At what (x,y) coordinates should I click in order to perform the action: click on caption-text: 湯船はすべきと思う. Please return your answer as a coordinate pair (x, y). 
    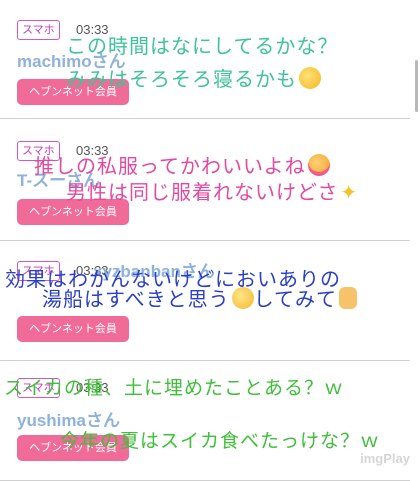
    Looking at the image, I should click on (136, 299).